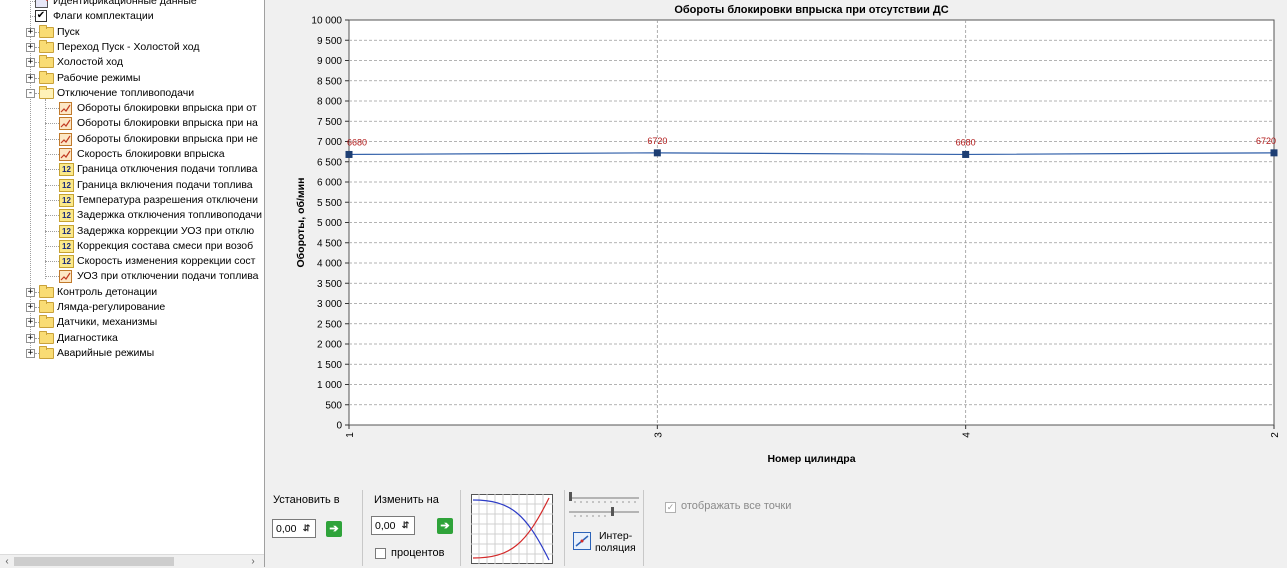  I want to click on tree-node-label: Пуск, so click(68, 31).